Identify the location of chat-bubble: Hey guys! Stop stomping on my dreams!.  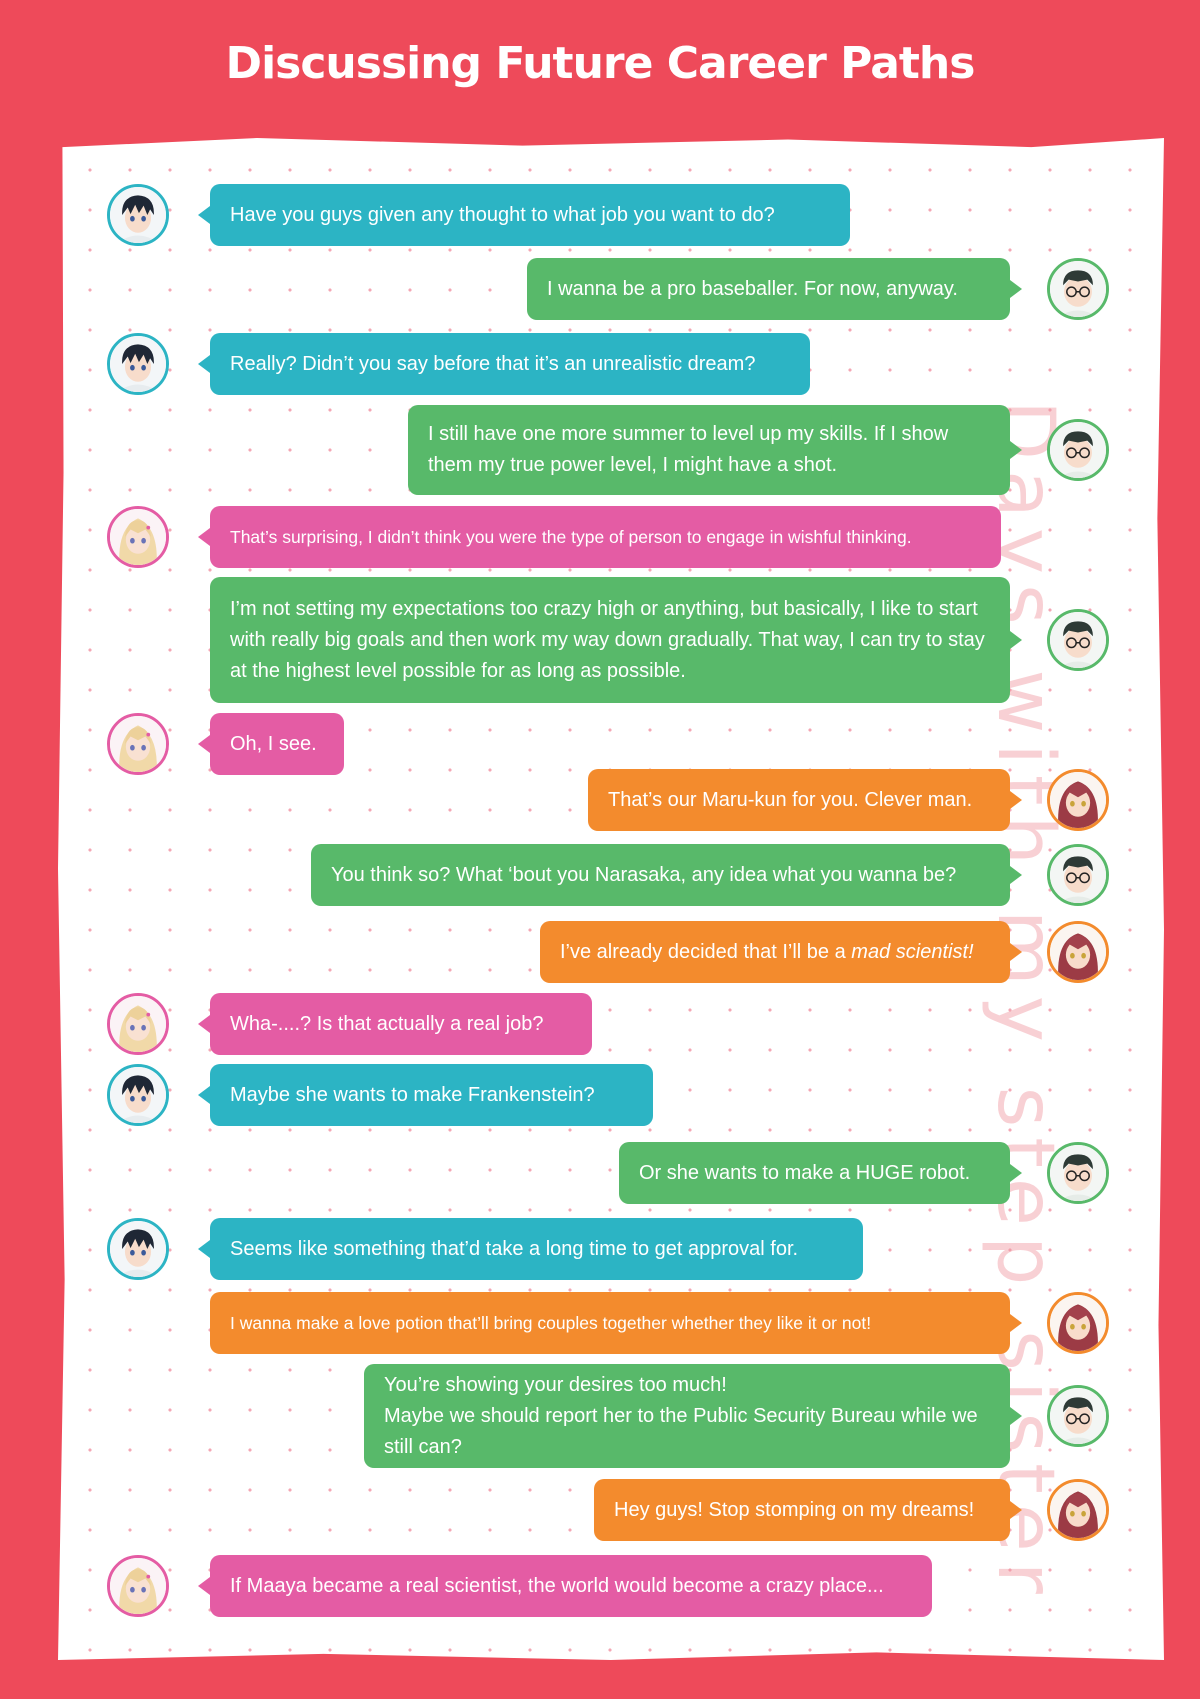
(808, 1510).